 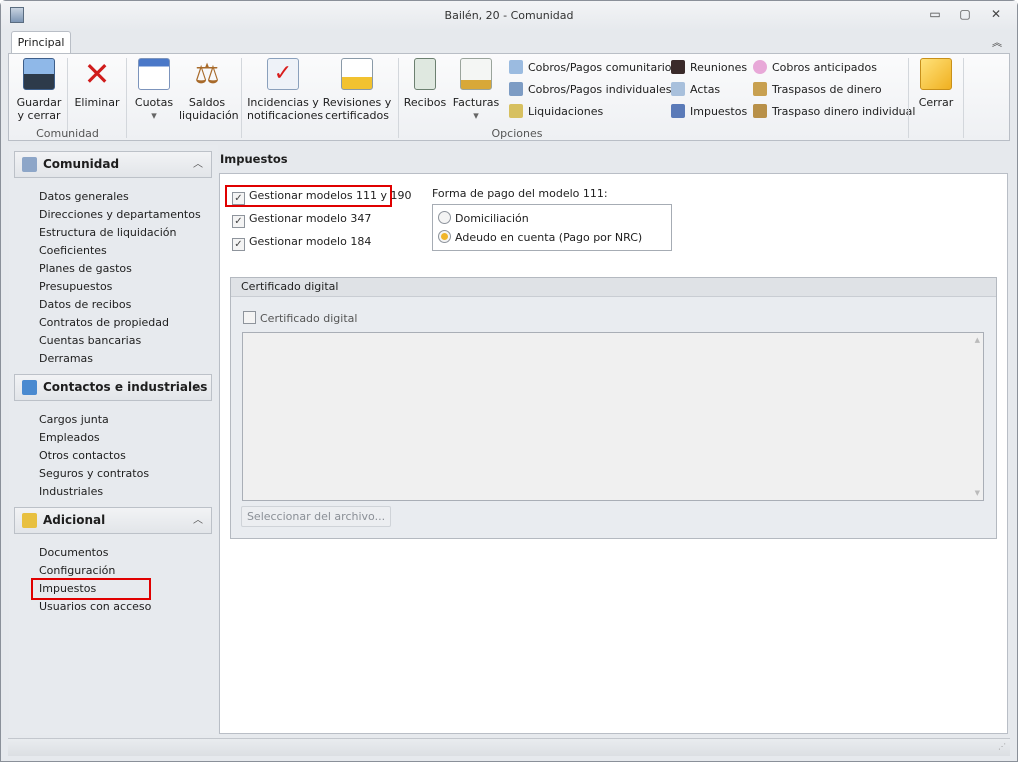 What do you see at coordinates (249, 317) in the screenshot?
I see `checkbox-unchecked` at bounding box center [249, 317].